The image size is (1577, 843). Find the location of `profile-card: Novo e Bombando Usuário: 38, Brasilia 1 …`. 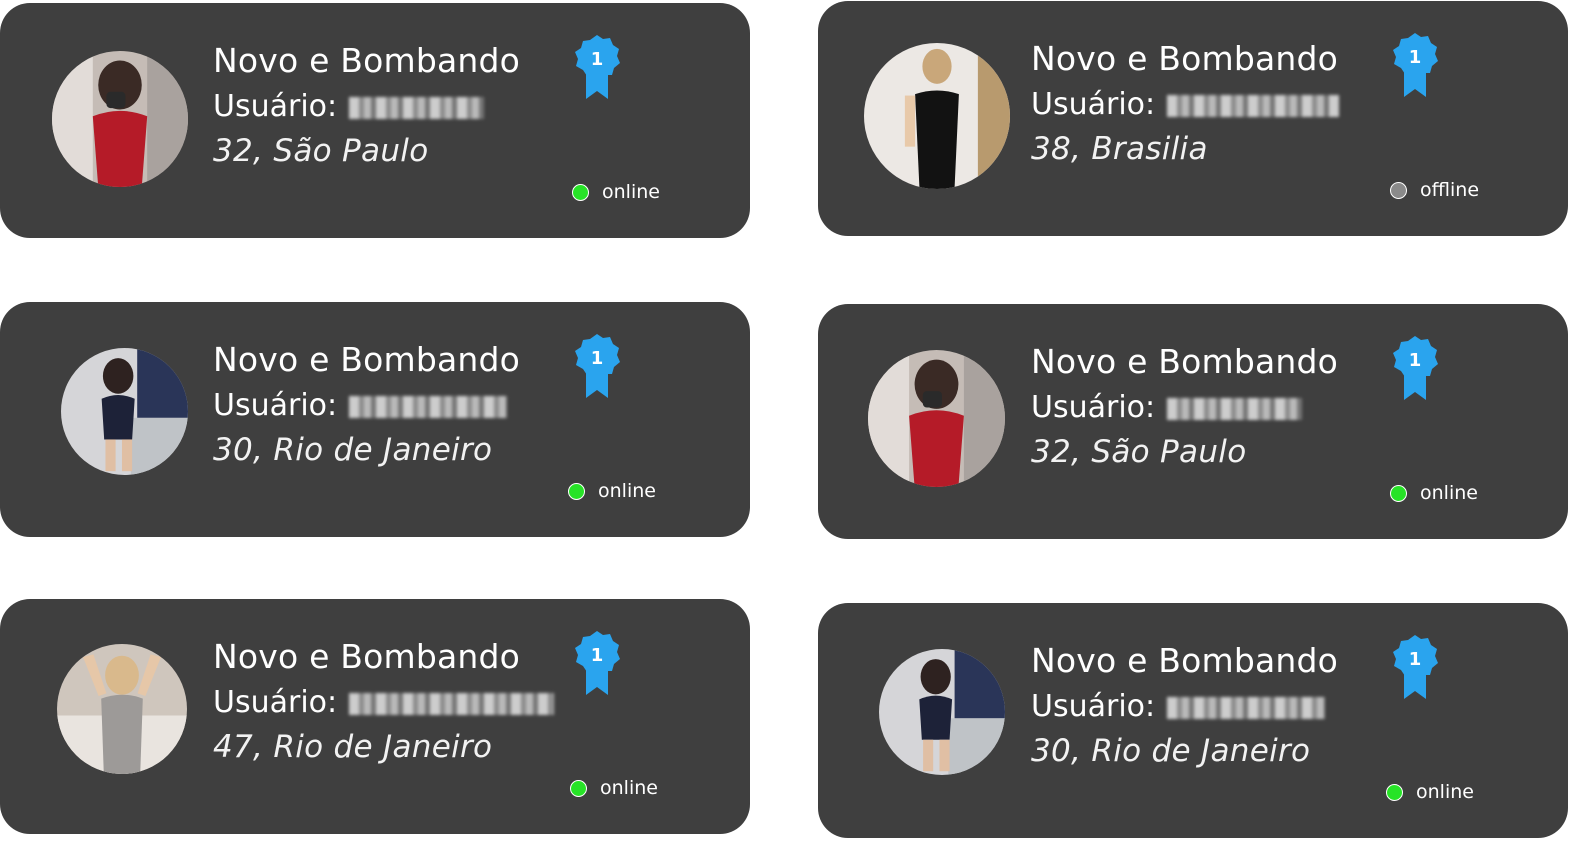

profile-card: Novo e Bombando Usuário: 38, Brasilia 1 … is located at coordinates (1193, 118).